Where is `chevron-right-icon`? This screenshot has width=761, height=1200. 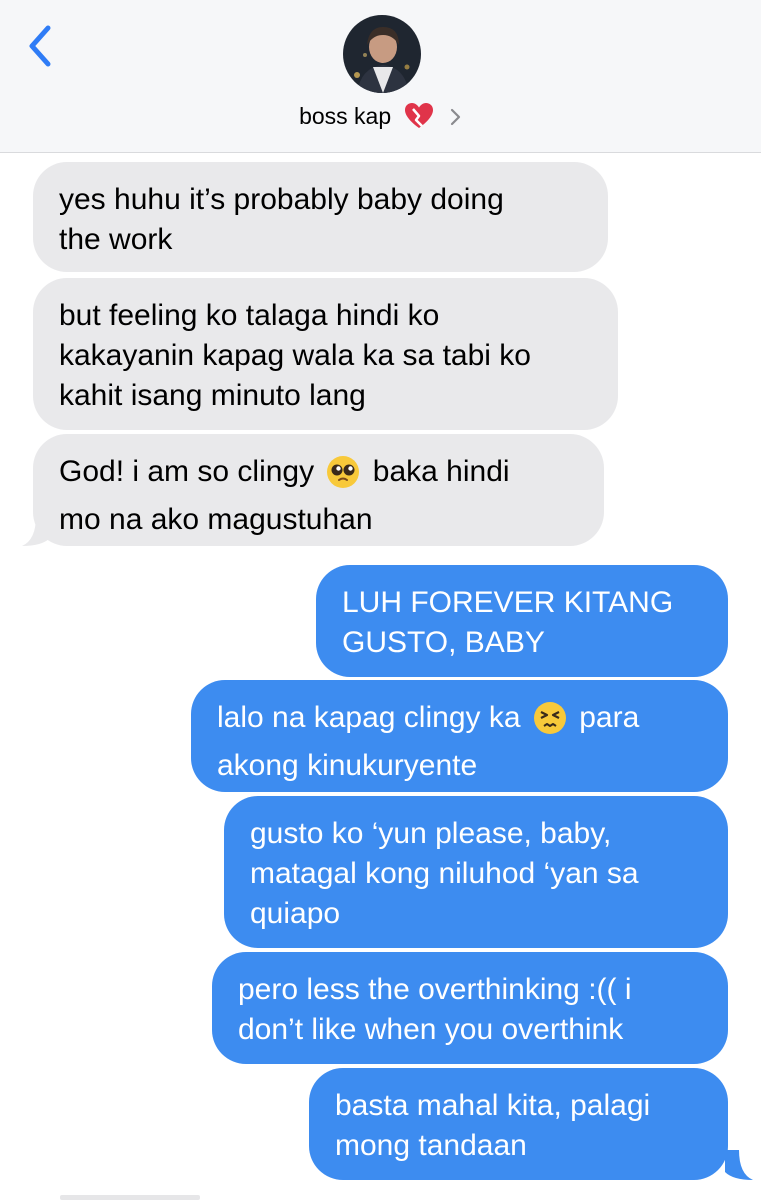 chevron-right-icon is located at coordinates (456, 118).